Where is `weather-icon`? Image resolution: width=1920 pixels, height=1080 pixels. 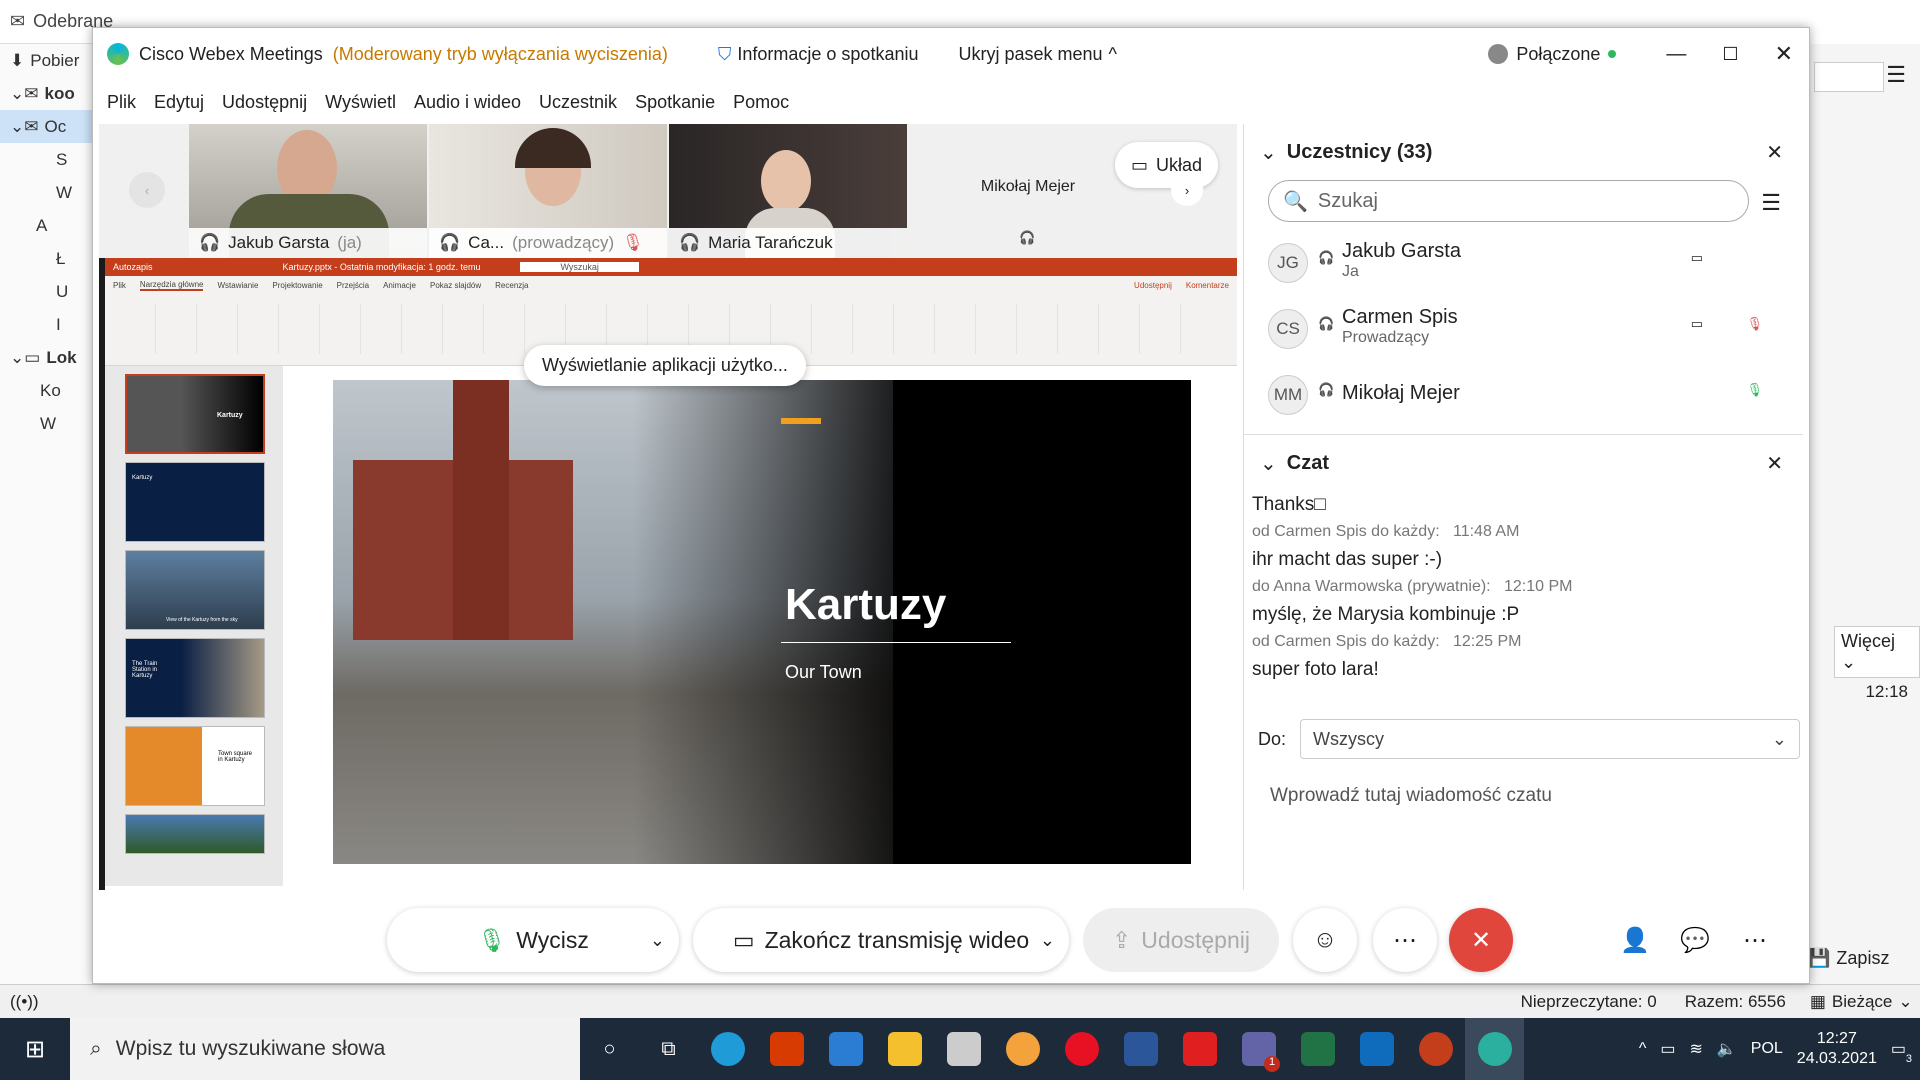
weather-icon is located at coordinates (1022, 1049).